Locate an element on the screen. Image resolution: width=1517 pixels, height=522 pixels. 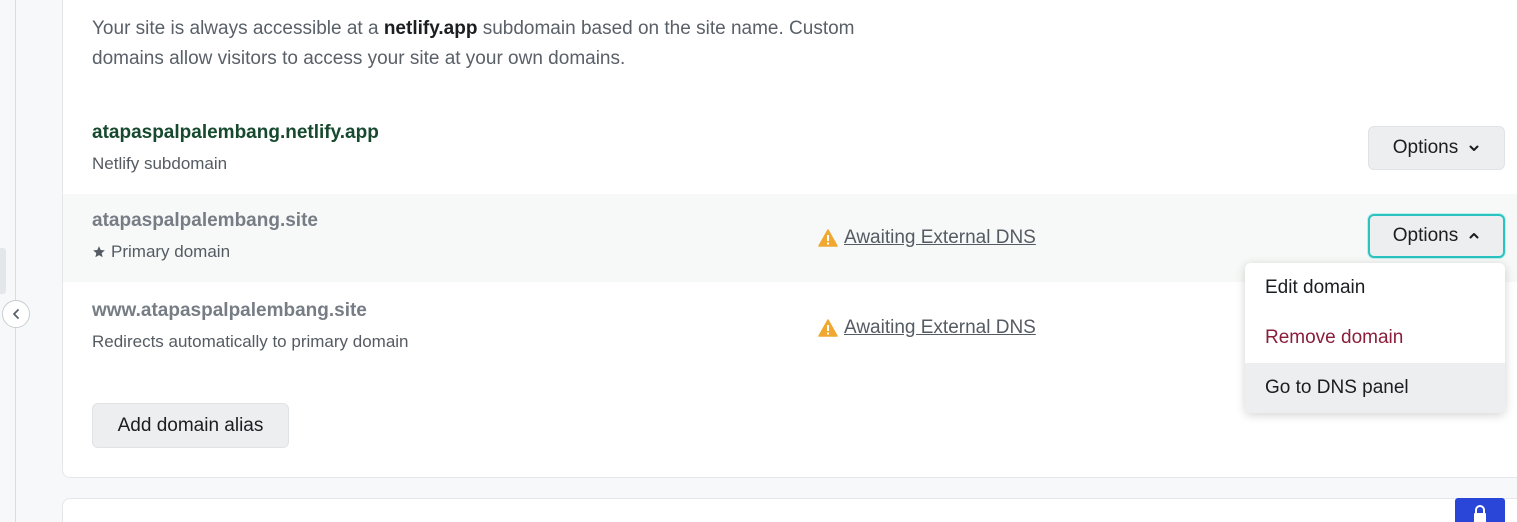
domain-subtitle: Primary domain is located at coordinates (161, 252).